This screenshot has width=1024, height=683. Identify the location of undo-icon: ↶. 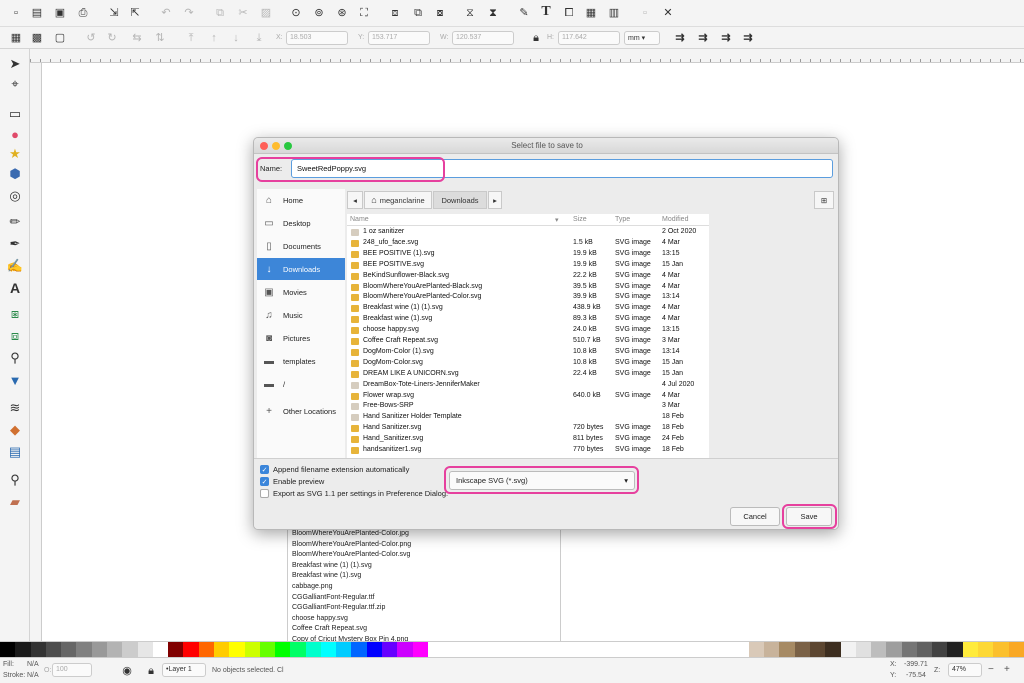
(166, 13).